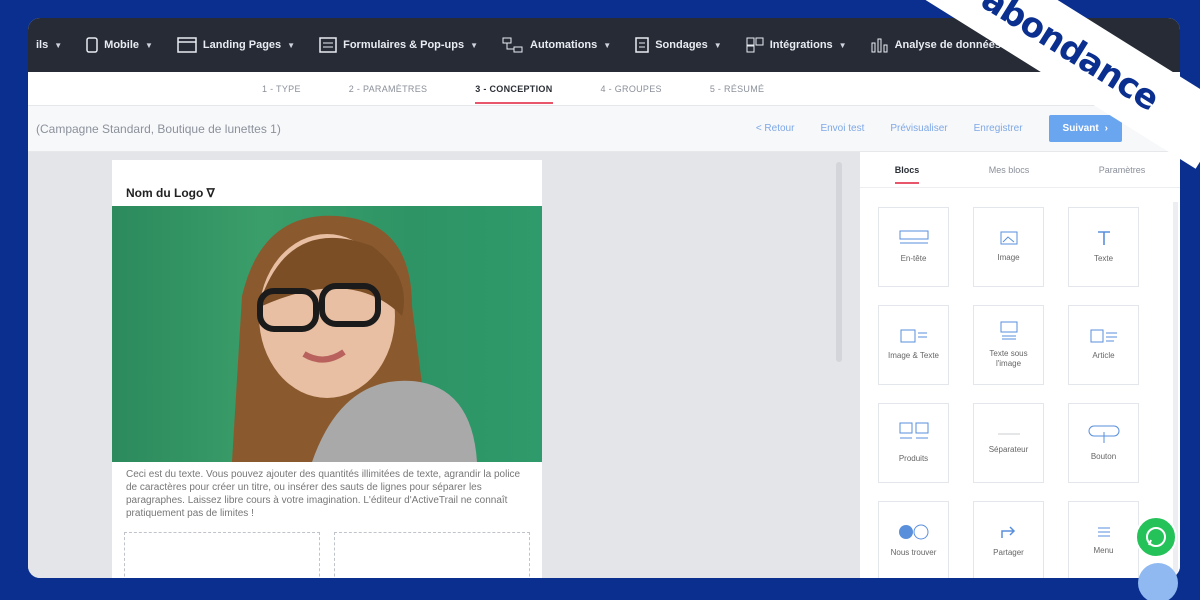 The height and width of the screenshot is (600, 1200). Describe the element at coordinates (755, 45) in the screenshot. I see `integrations-icon` at that location.